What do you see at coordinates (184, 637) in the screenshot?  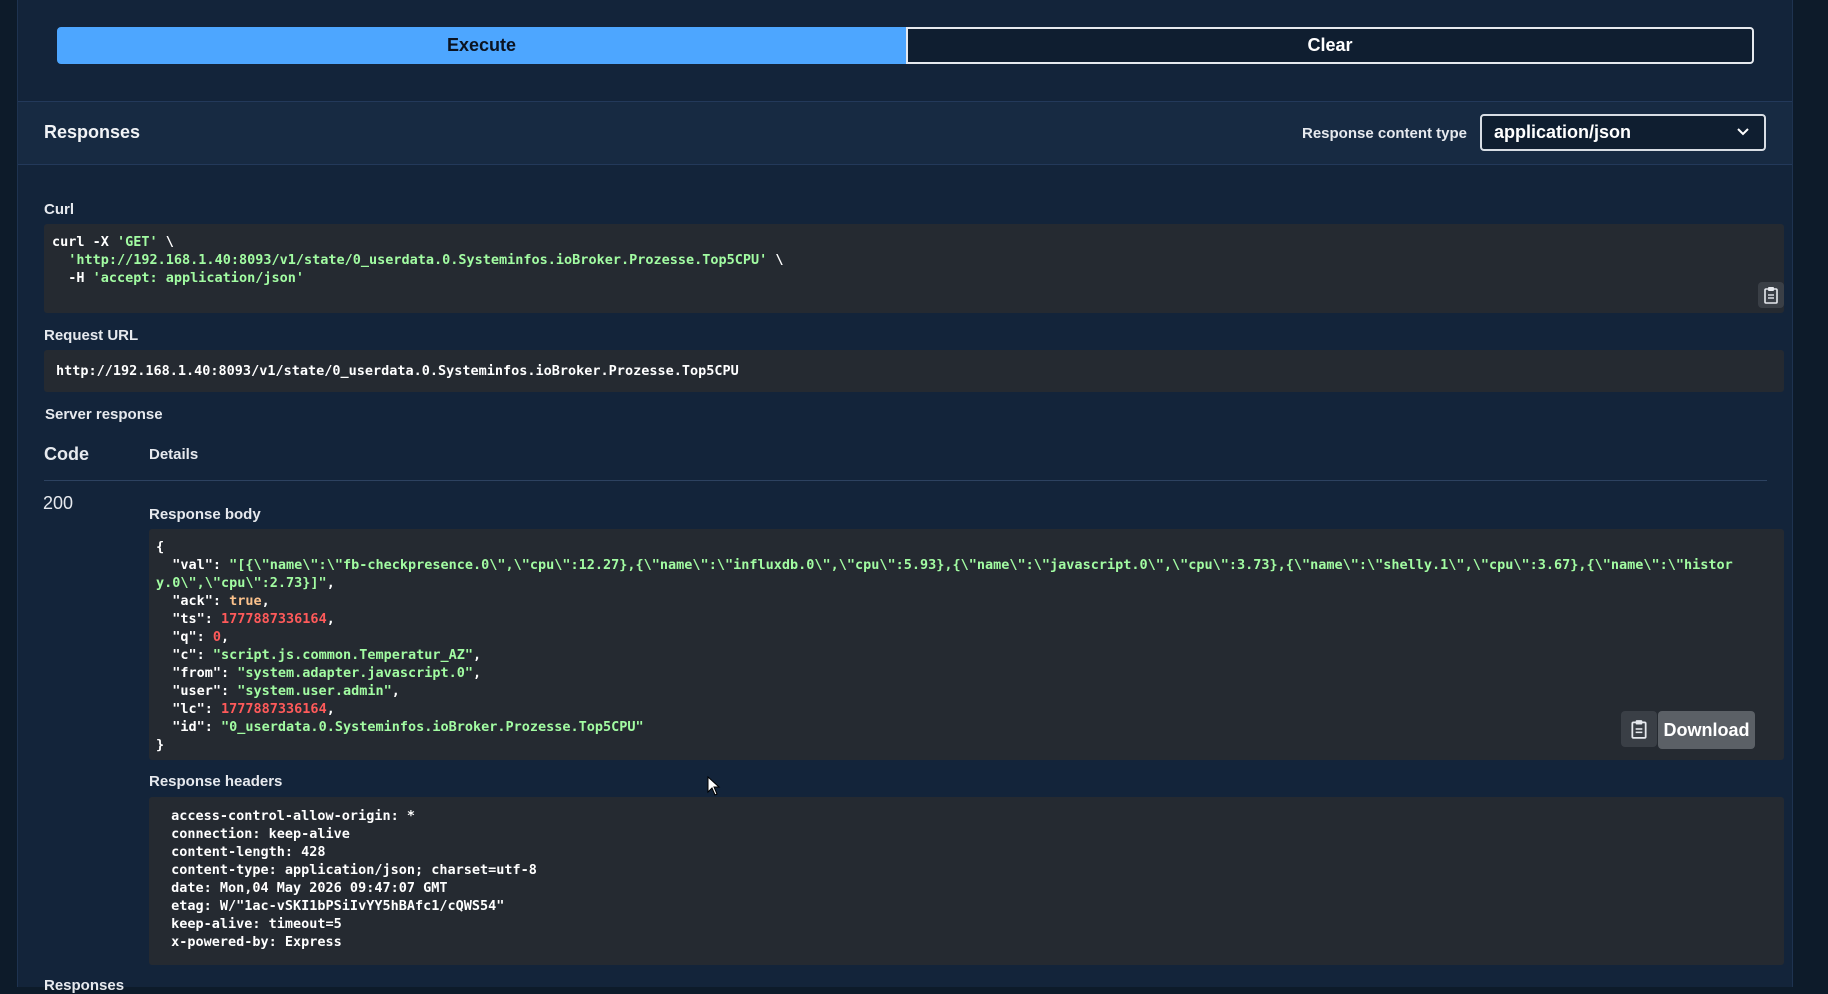 I see `json-key: "q":` at bounding box center [184, 637].